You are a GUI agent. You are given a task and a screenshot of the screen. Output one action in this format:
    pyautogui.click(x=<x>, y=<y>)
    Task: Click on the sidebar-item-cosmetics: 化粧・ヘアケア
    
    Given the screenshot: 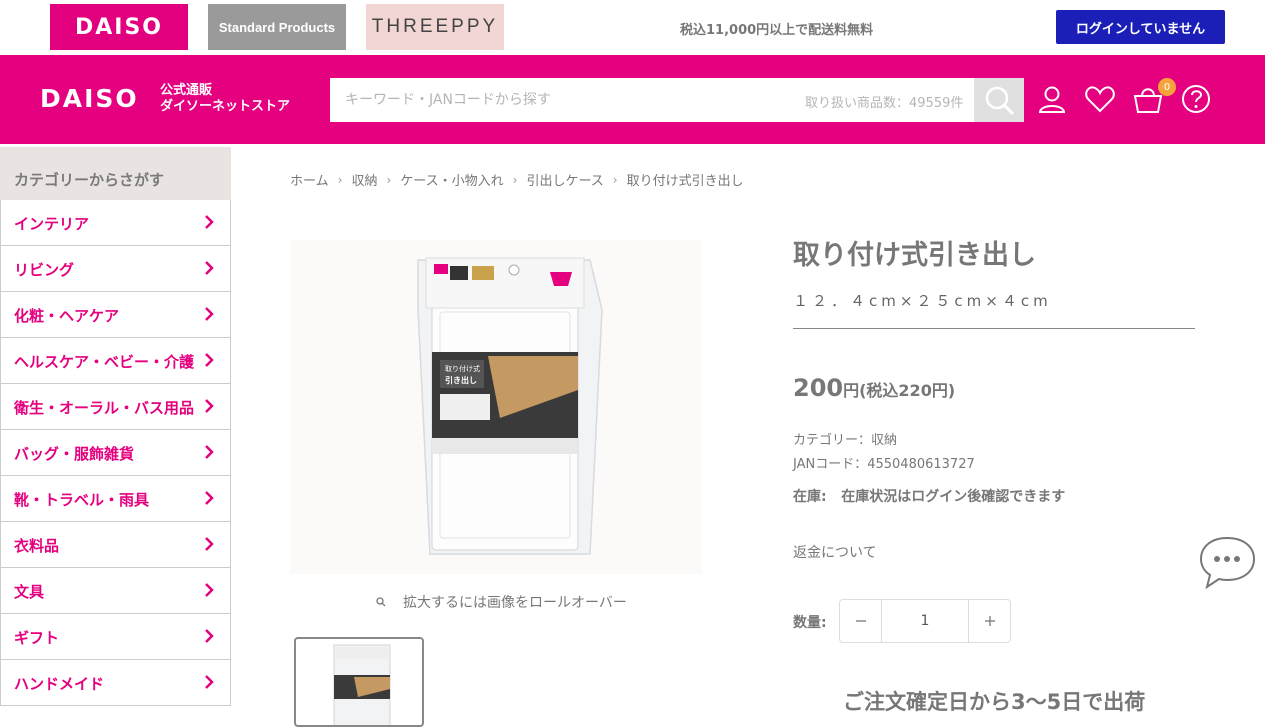 What is the action you would take?
    pyautogui.click(x=115, y=315)
    